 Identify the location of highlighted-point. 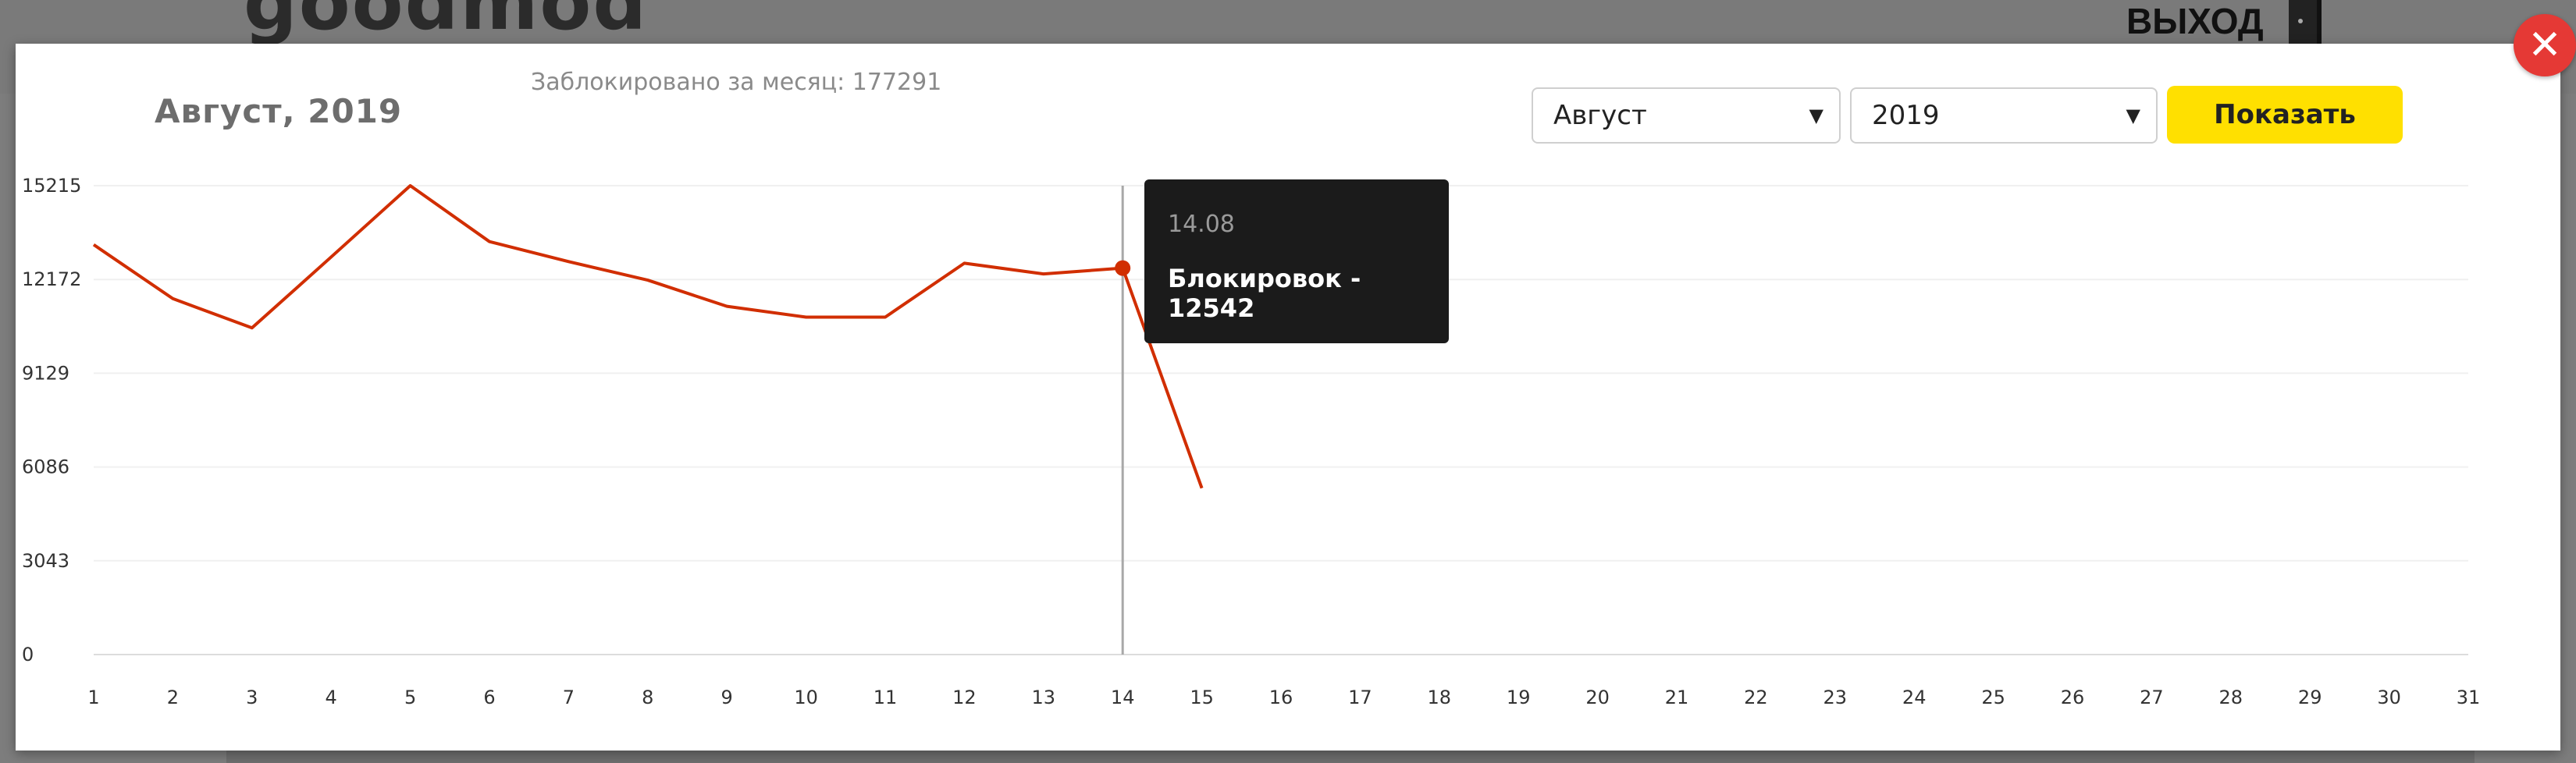
(1123, 268).